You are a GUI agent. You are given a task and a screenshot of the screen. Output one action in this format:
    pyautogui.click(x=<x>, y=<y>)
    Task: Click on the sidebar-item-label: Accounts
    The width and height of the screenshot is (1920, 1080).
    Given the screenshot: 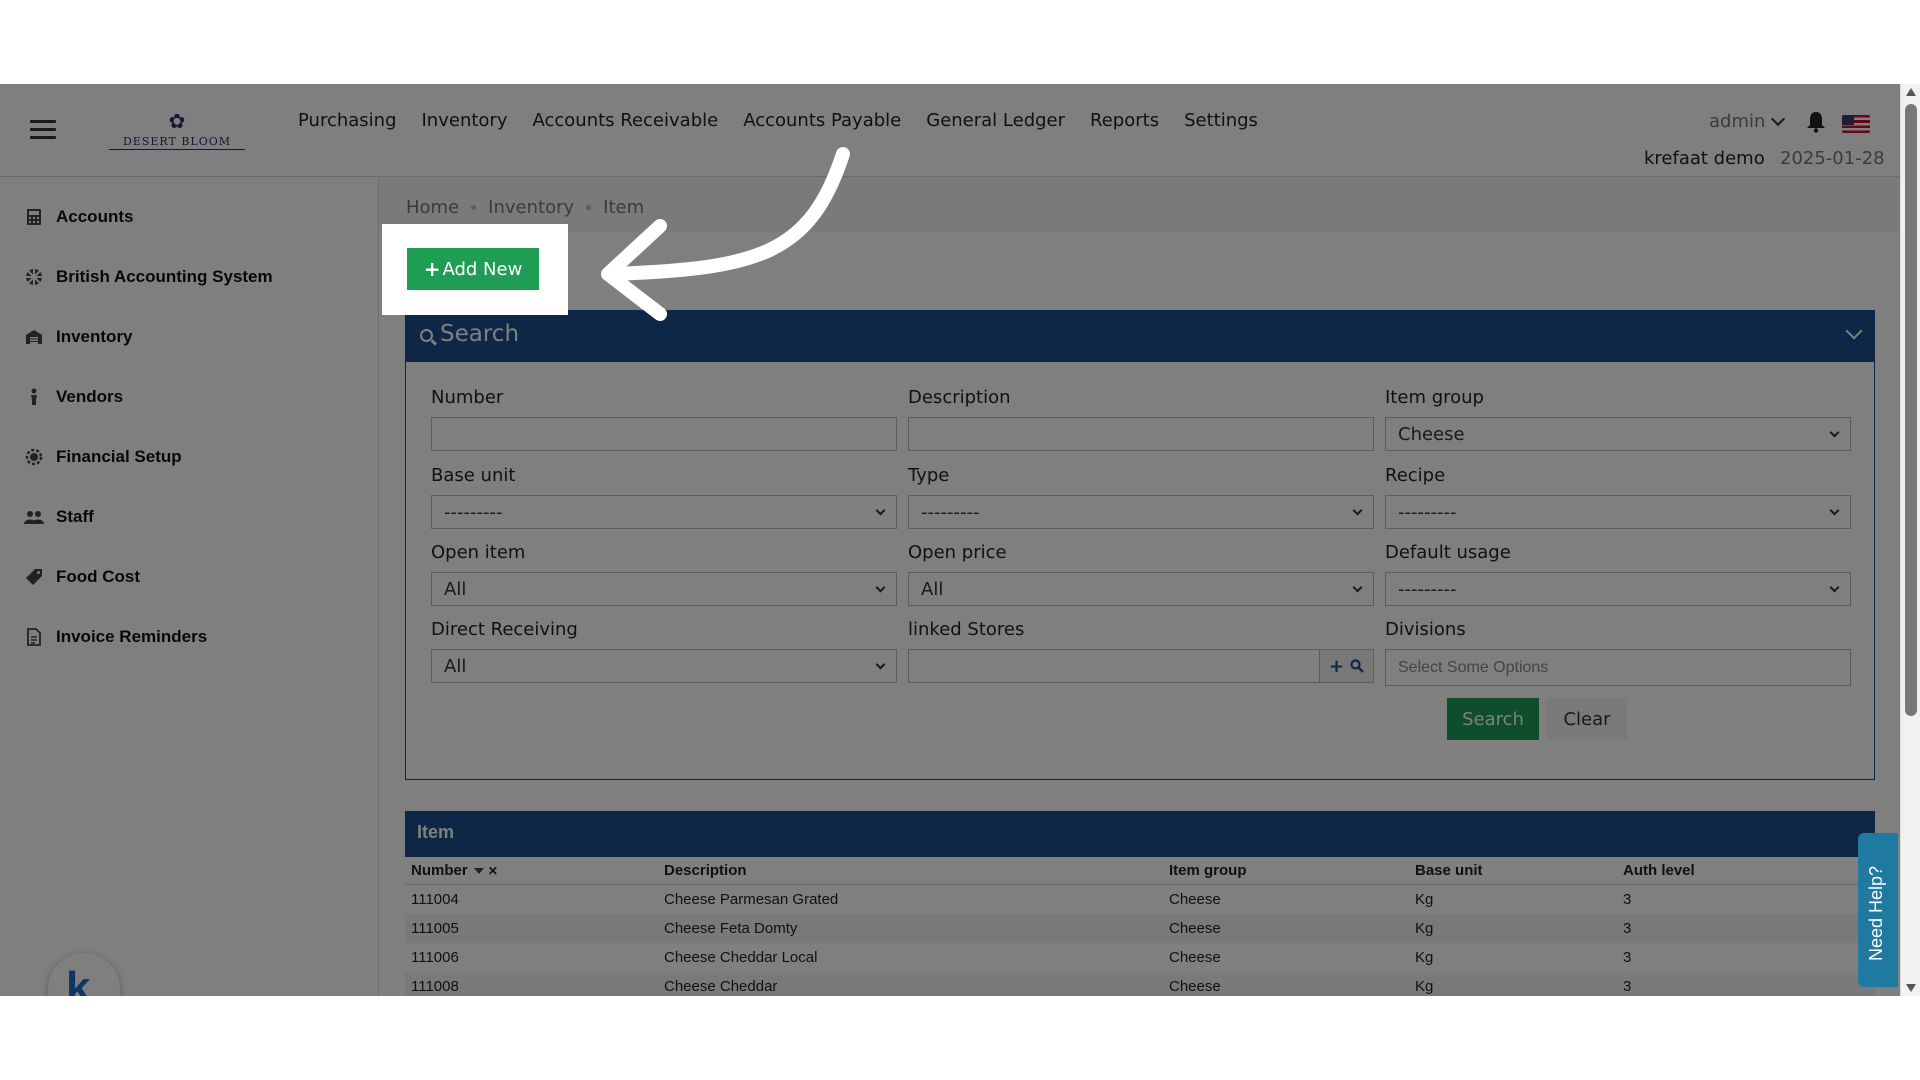 What is the action you would take?
    pyautogui.click(x=95, y=216)
    